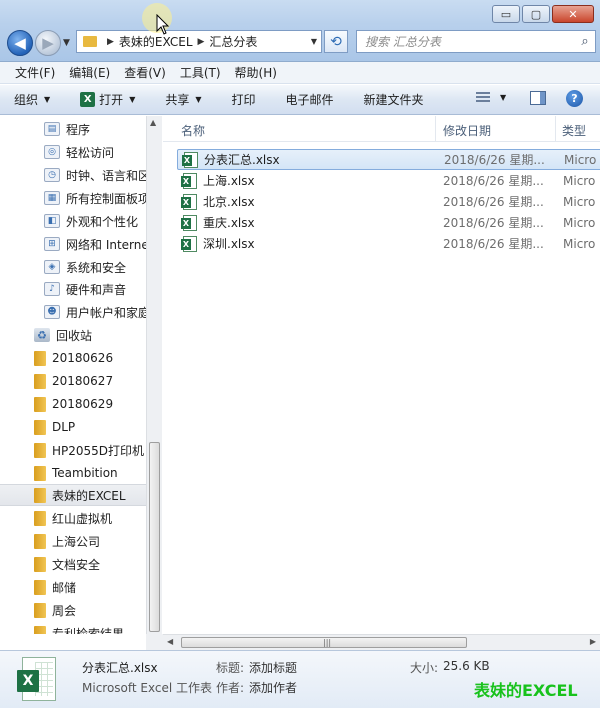 The image size is (600, 708). What do you see at coordinates (73, 221) in the screenshot?
I see `nav-item-appearance: ◧ 外观和个性化` at bounding box center [73, 221].